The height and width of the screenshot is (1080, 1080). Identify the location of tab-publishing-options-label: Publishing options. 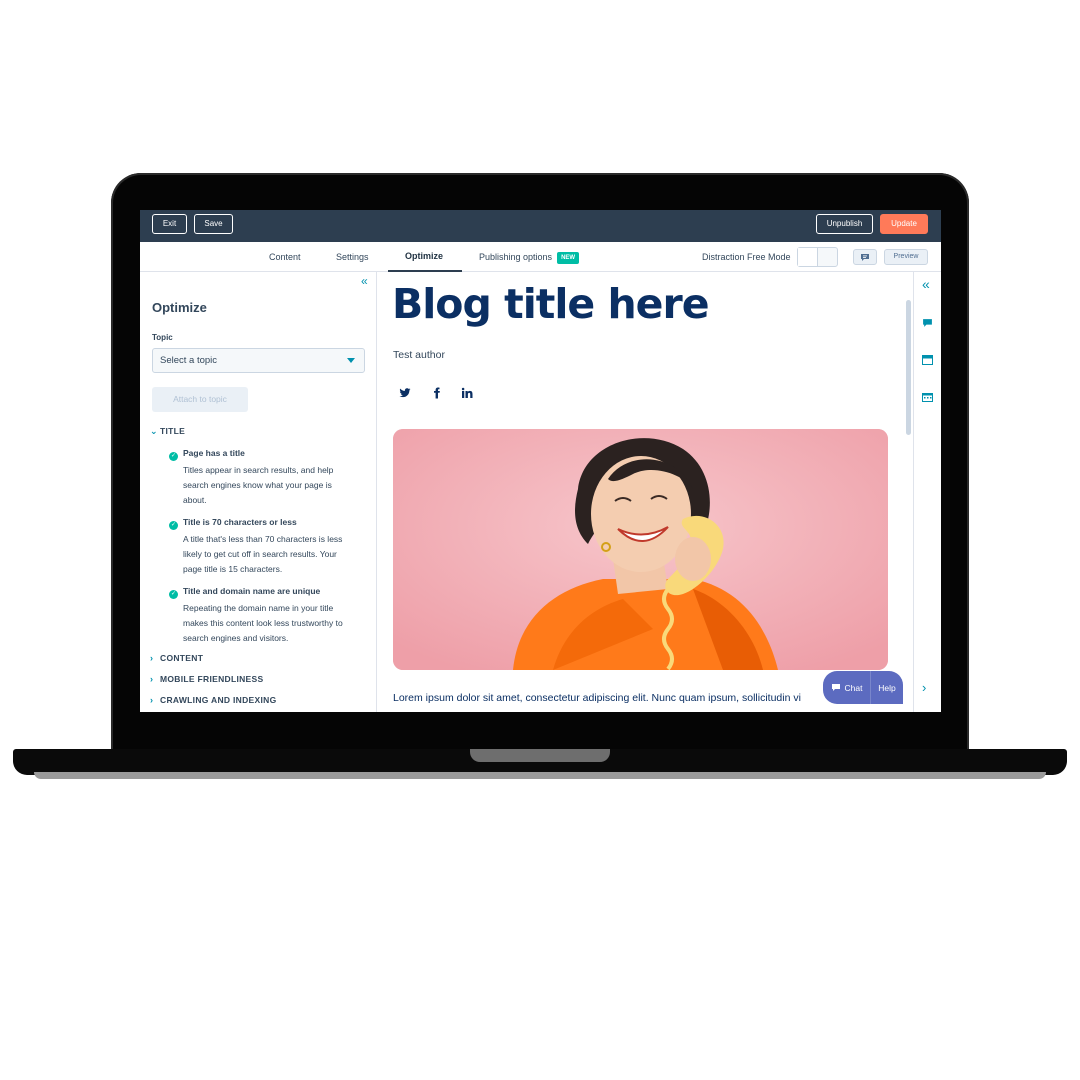
(516, 257).